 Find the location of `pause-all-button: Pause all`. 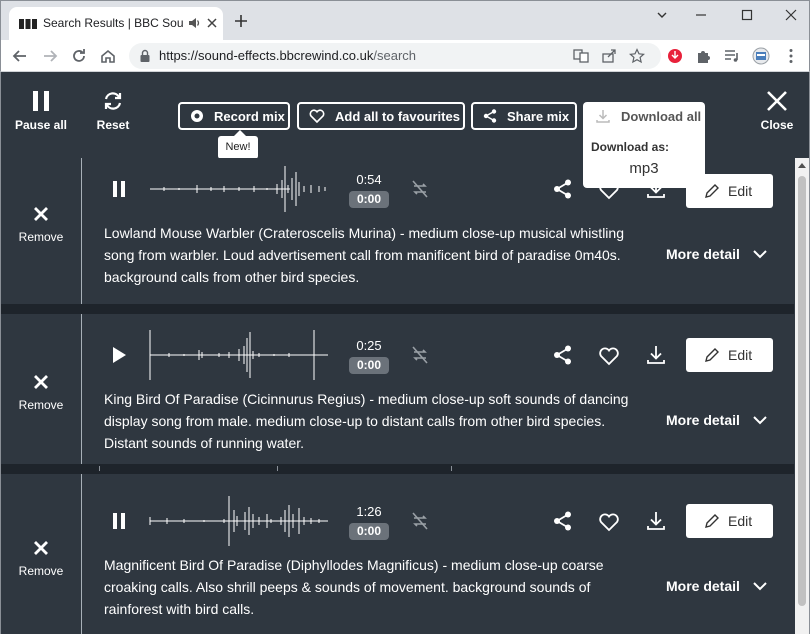

pause-all-button: Pause all is located at coordinates (41, 111).